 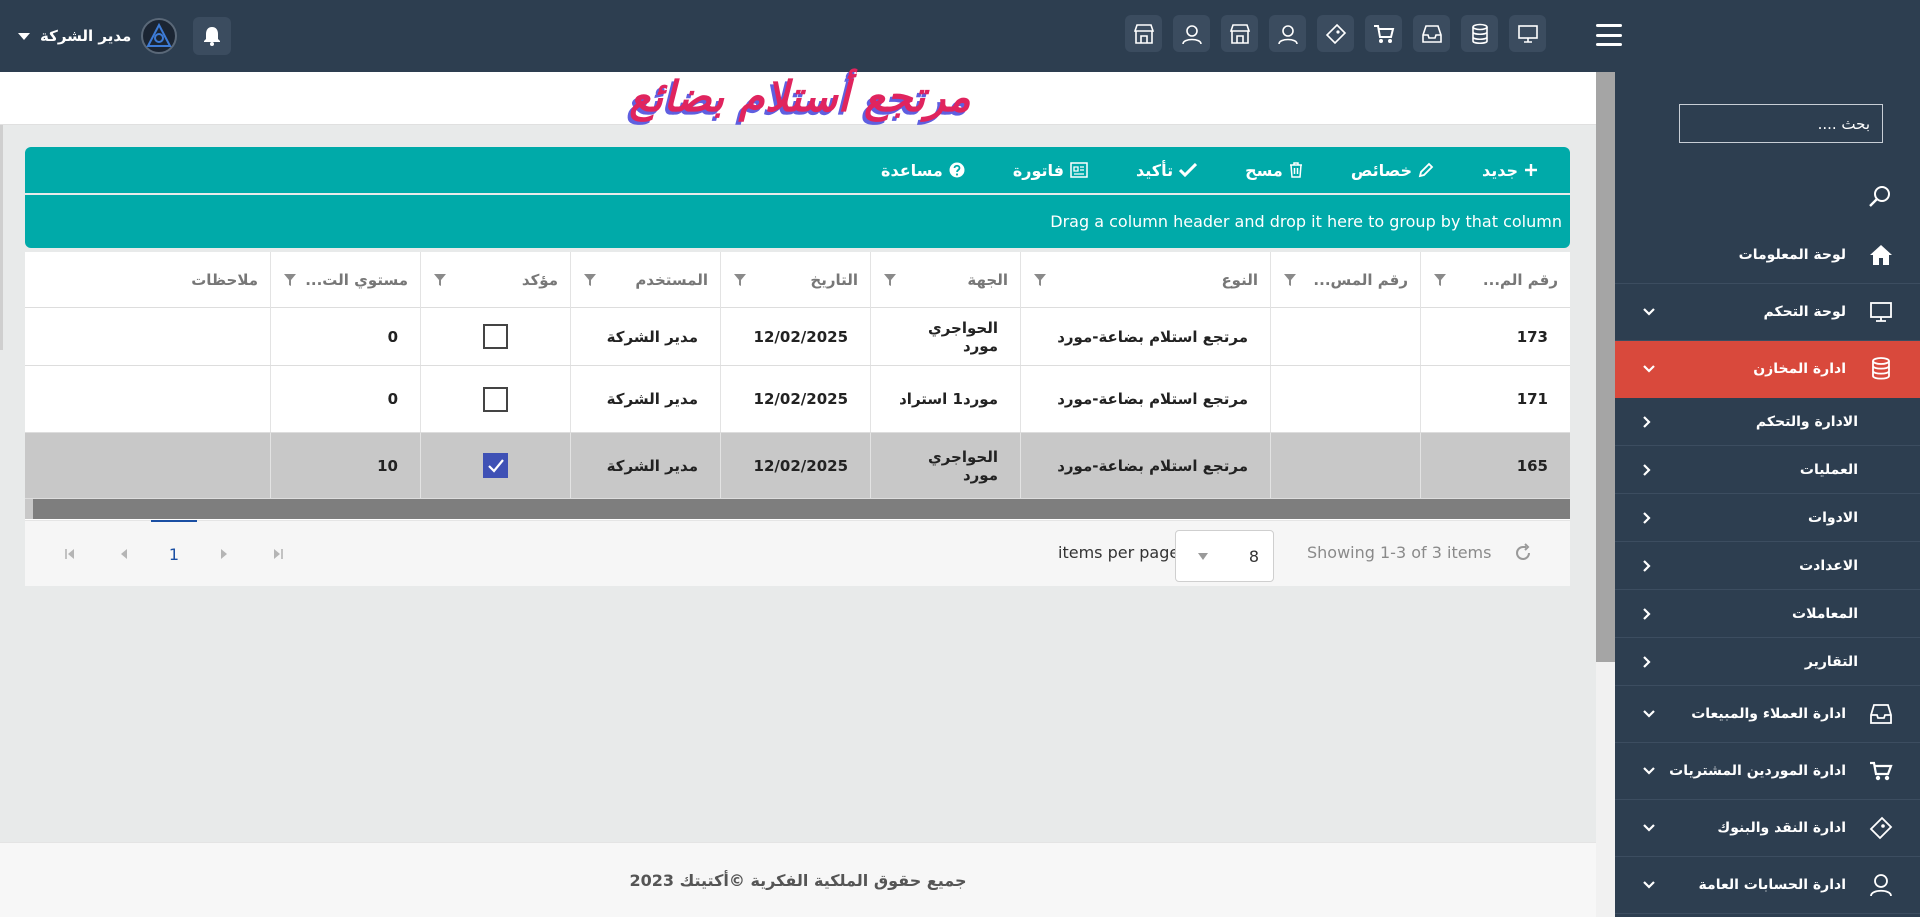 I want to click on user-menu: مدير الشركة, so click(x=125, y=36).